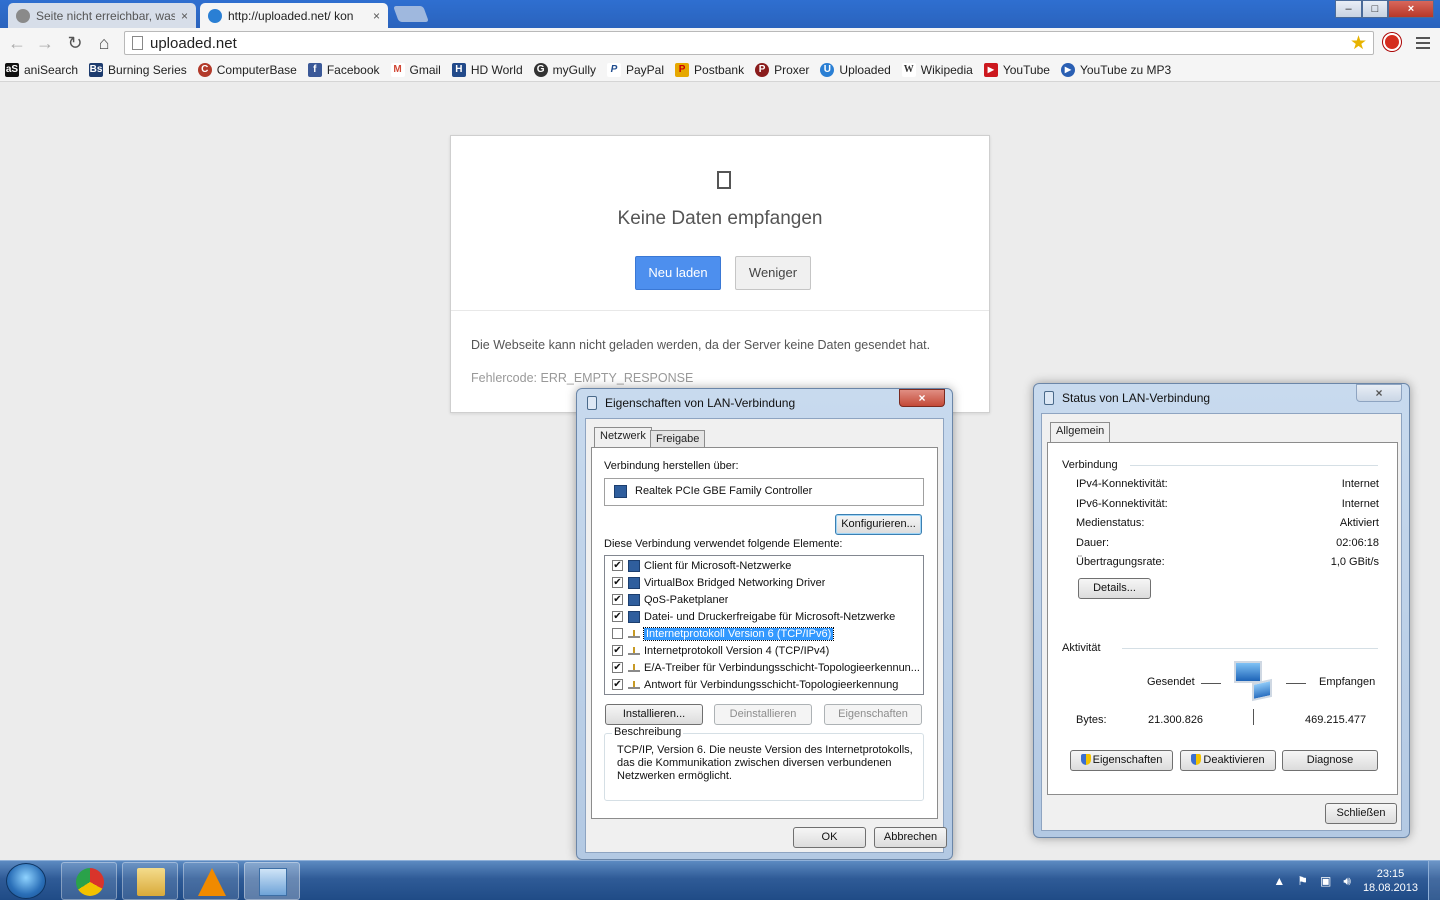  I want to click on ok-button: OK, so click(829, 837).